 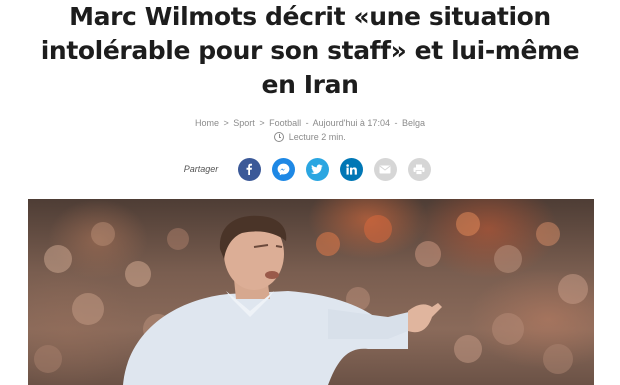 I want to click on printer-icon, so click(x=419, y=169).